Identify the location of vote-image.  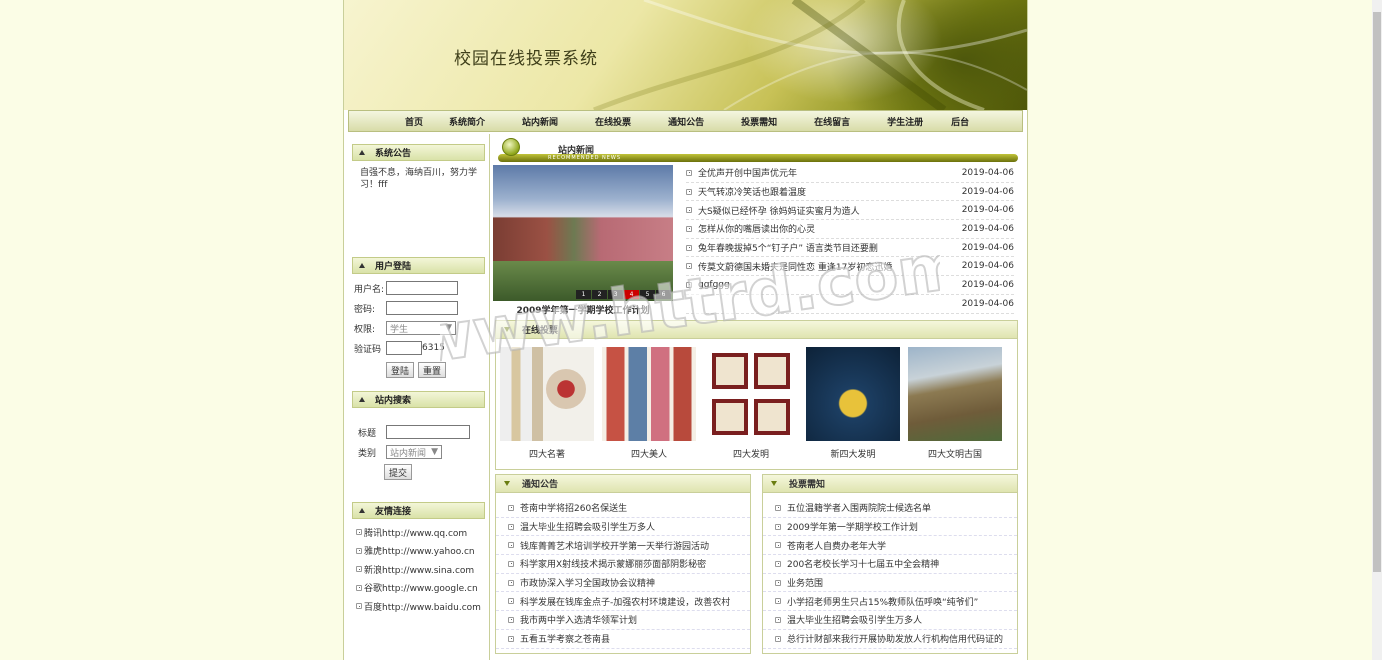
(853, 394).